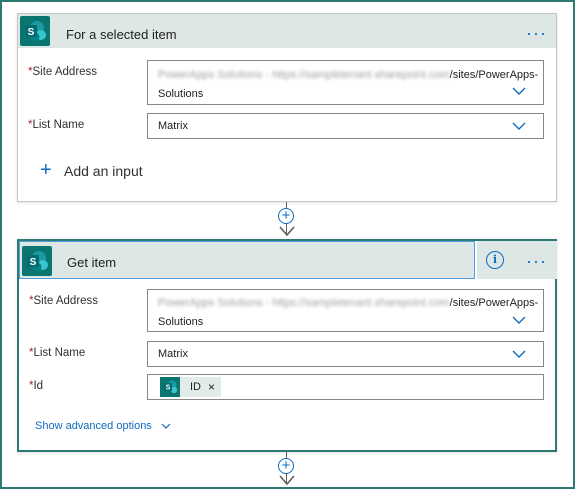 The image size is (575, 489). I want to click on add-input-label: Add an input, so click(103, 171).